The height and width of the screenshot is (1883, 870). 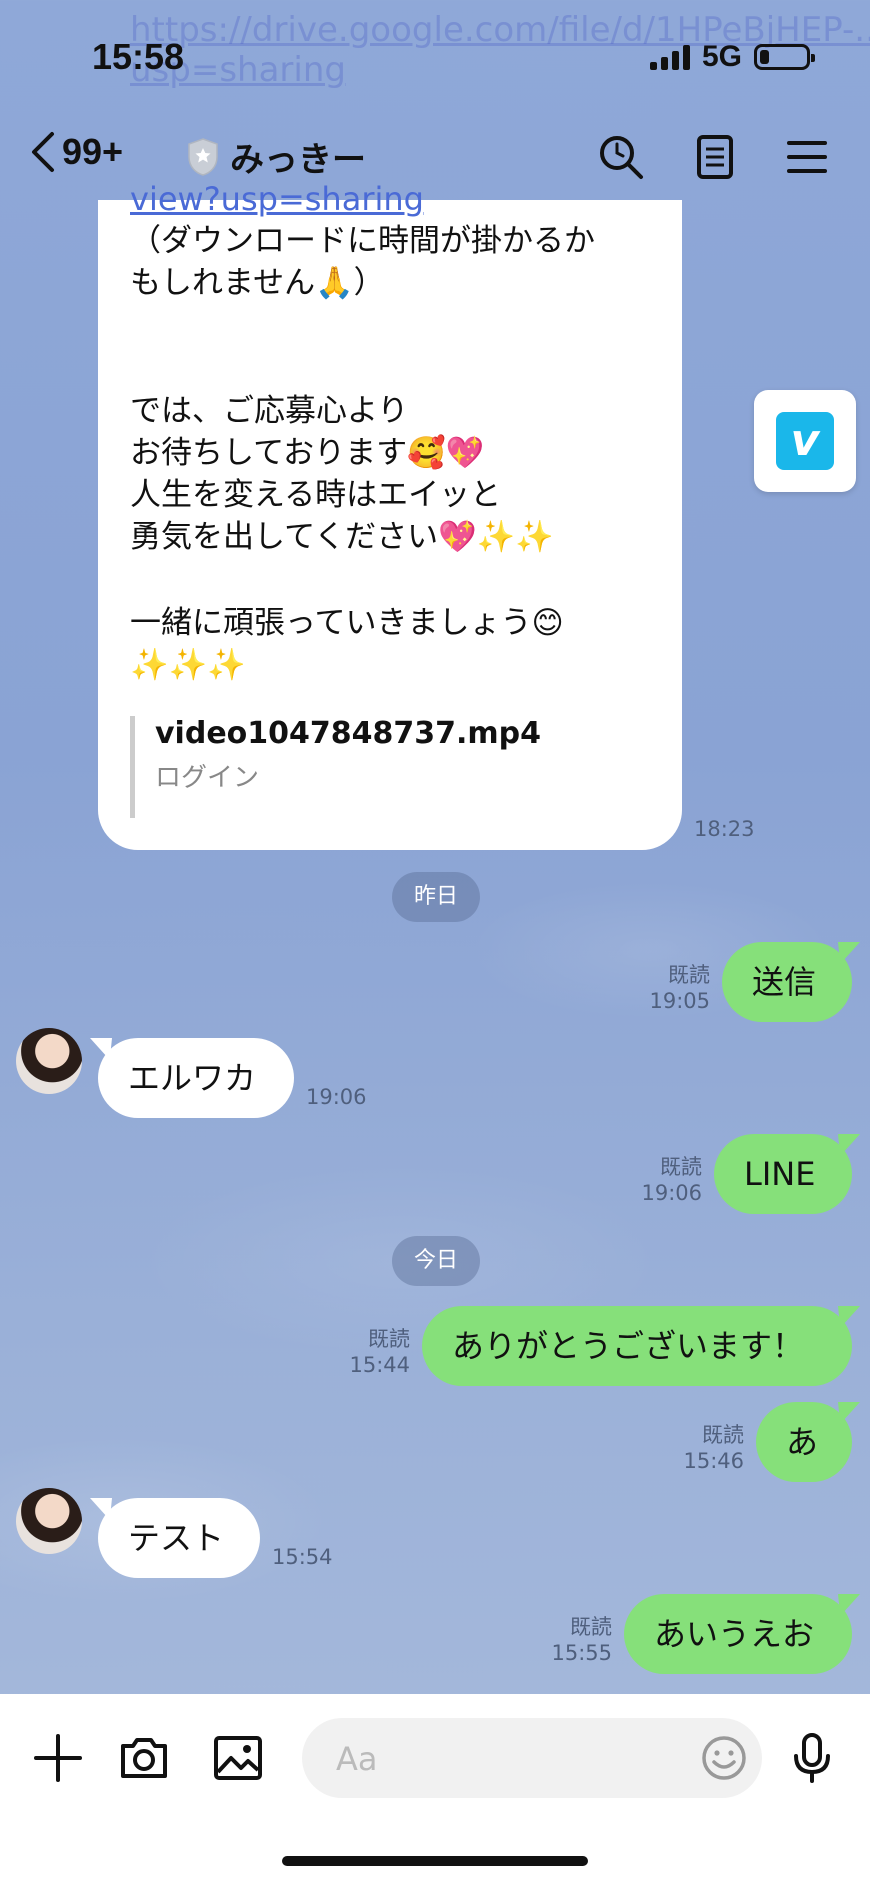 What do you see at coordinates (787, 982) in the screenshot?
I see `outgoing-message: 送信` at bounding box center [787, 982].